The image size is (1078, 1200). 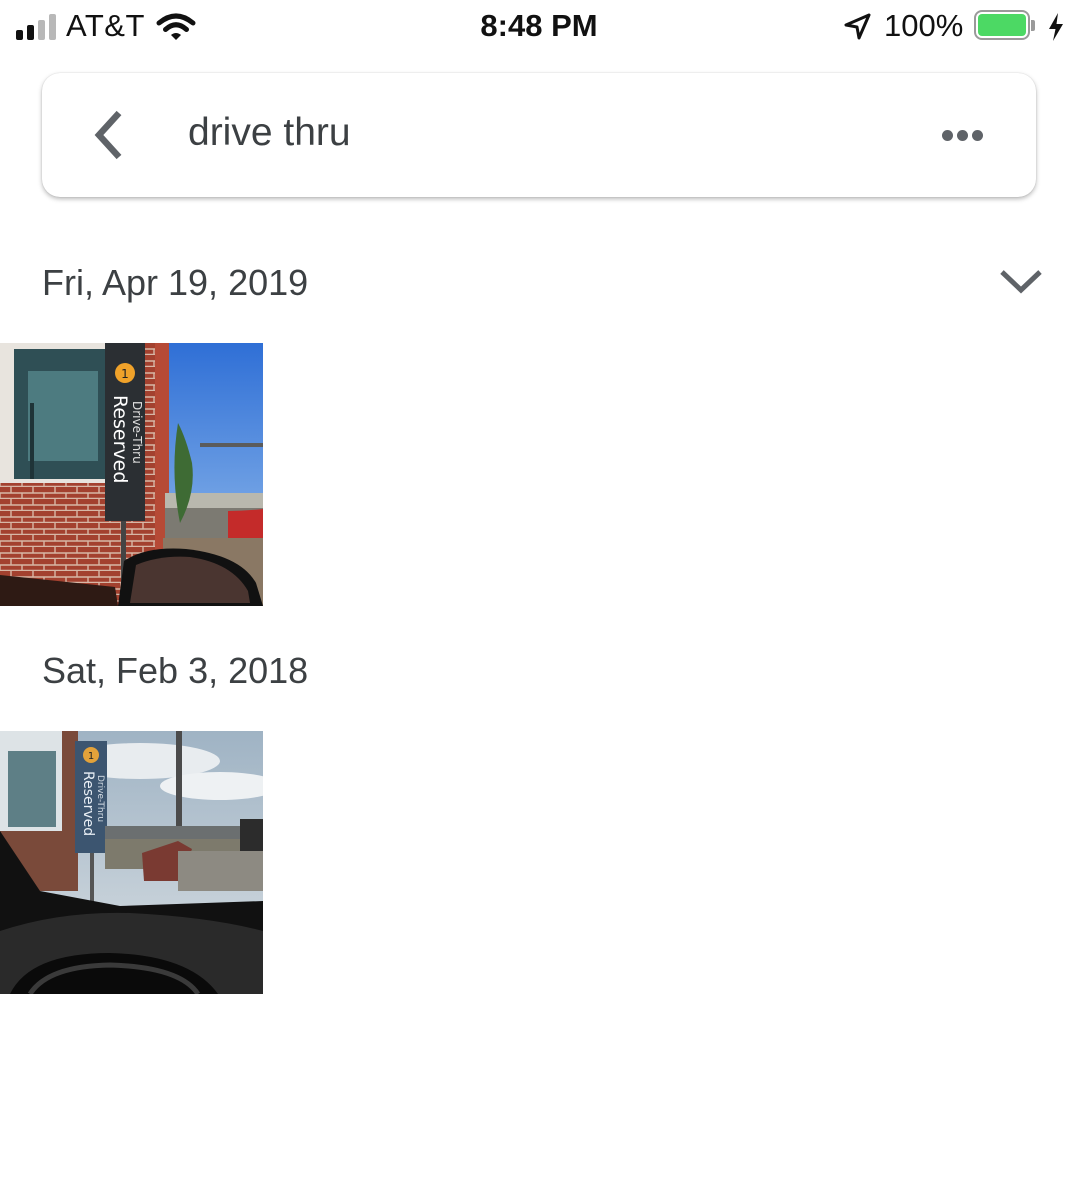 What do you see at coordinates (857, 26) in the screenshot?
I see `location-arrow-icon` at bounding box center [857, 26].